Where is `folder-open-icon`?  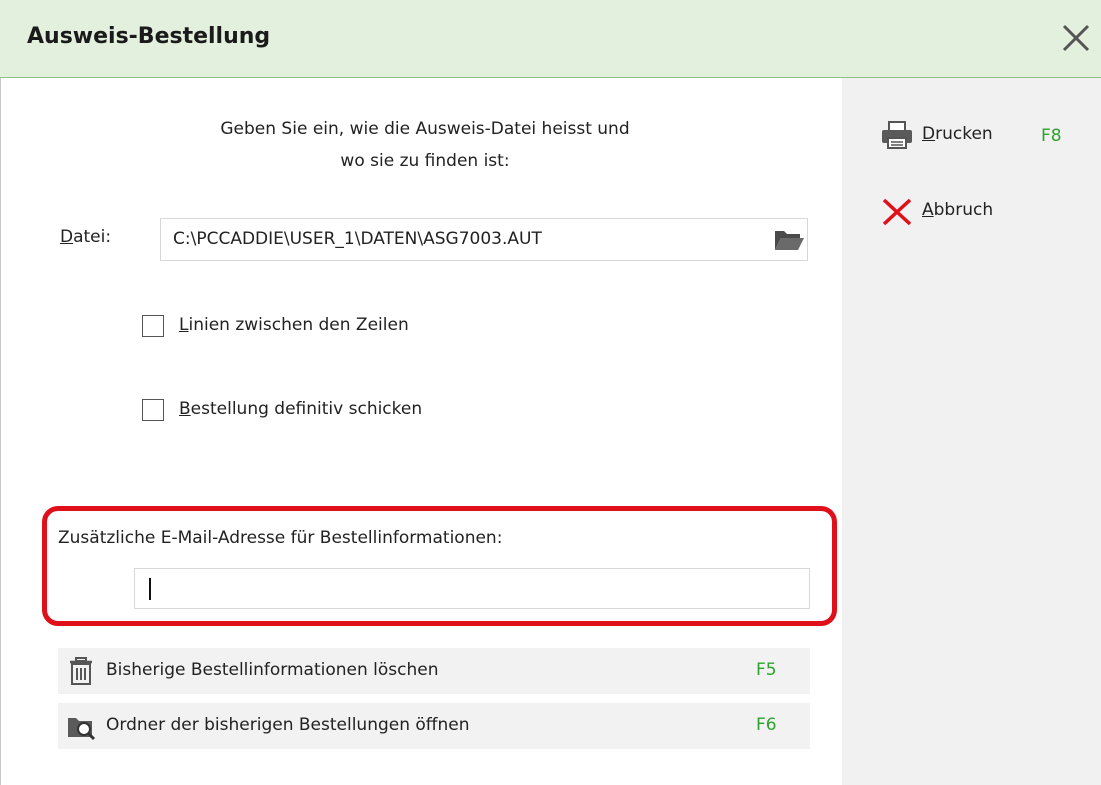 folder-open-icon is located at coordinates (789, 240).